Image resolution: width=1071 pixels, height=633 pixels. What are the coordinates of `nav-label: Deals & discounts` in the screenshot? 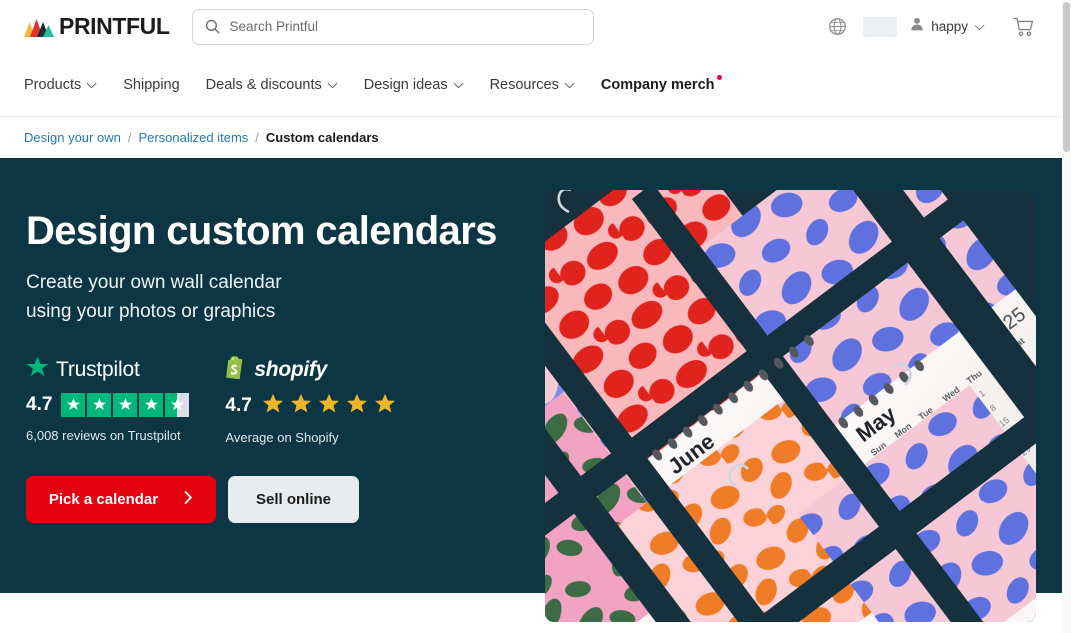 It's located at (263, 84).